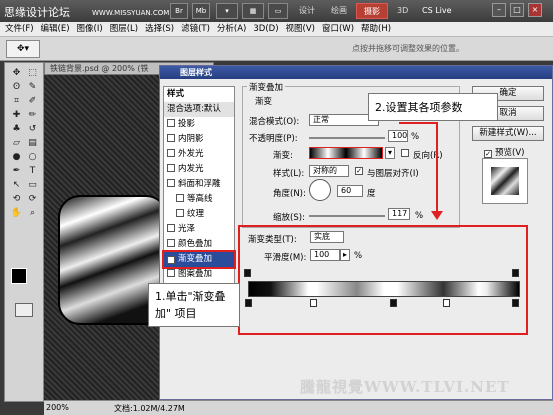 The height and width of the screenshot is (415, 553). What do you see at coordinates (159, 29) in the screenshot?
I see `menu-select: 选择(S)` at bounding box center [159, 29].